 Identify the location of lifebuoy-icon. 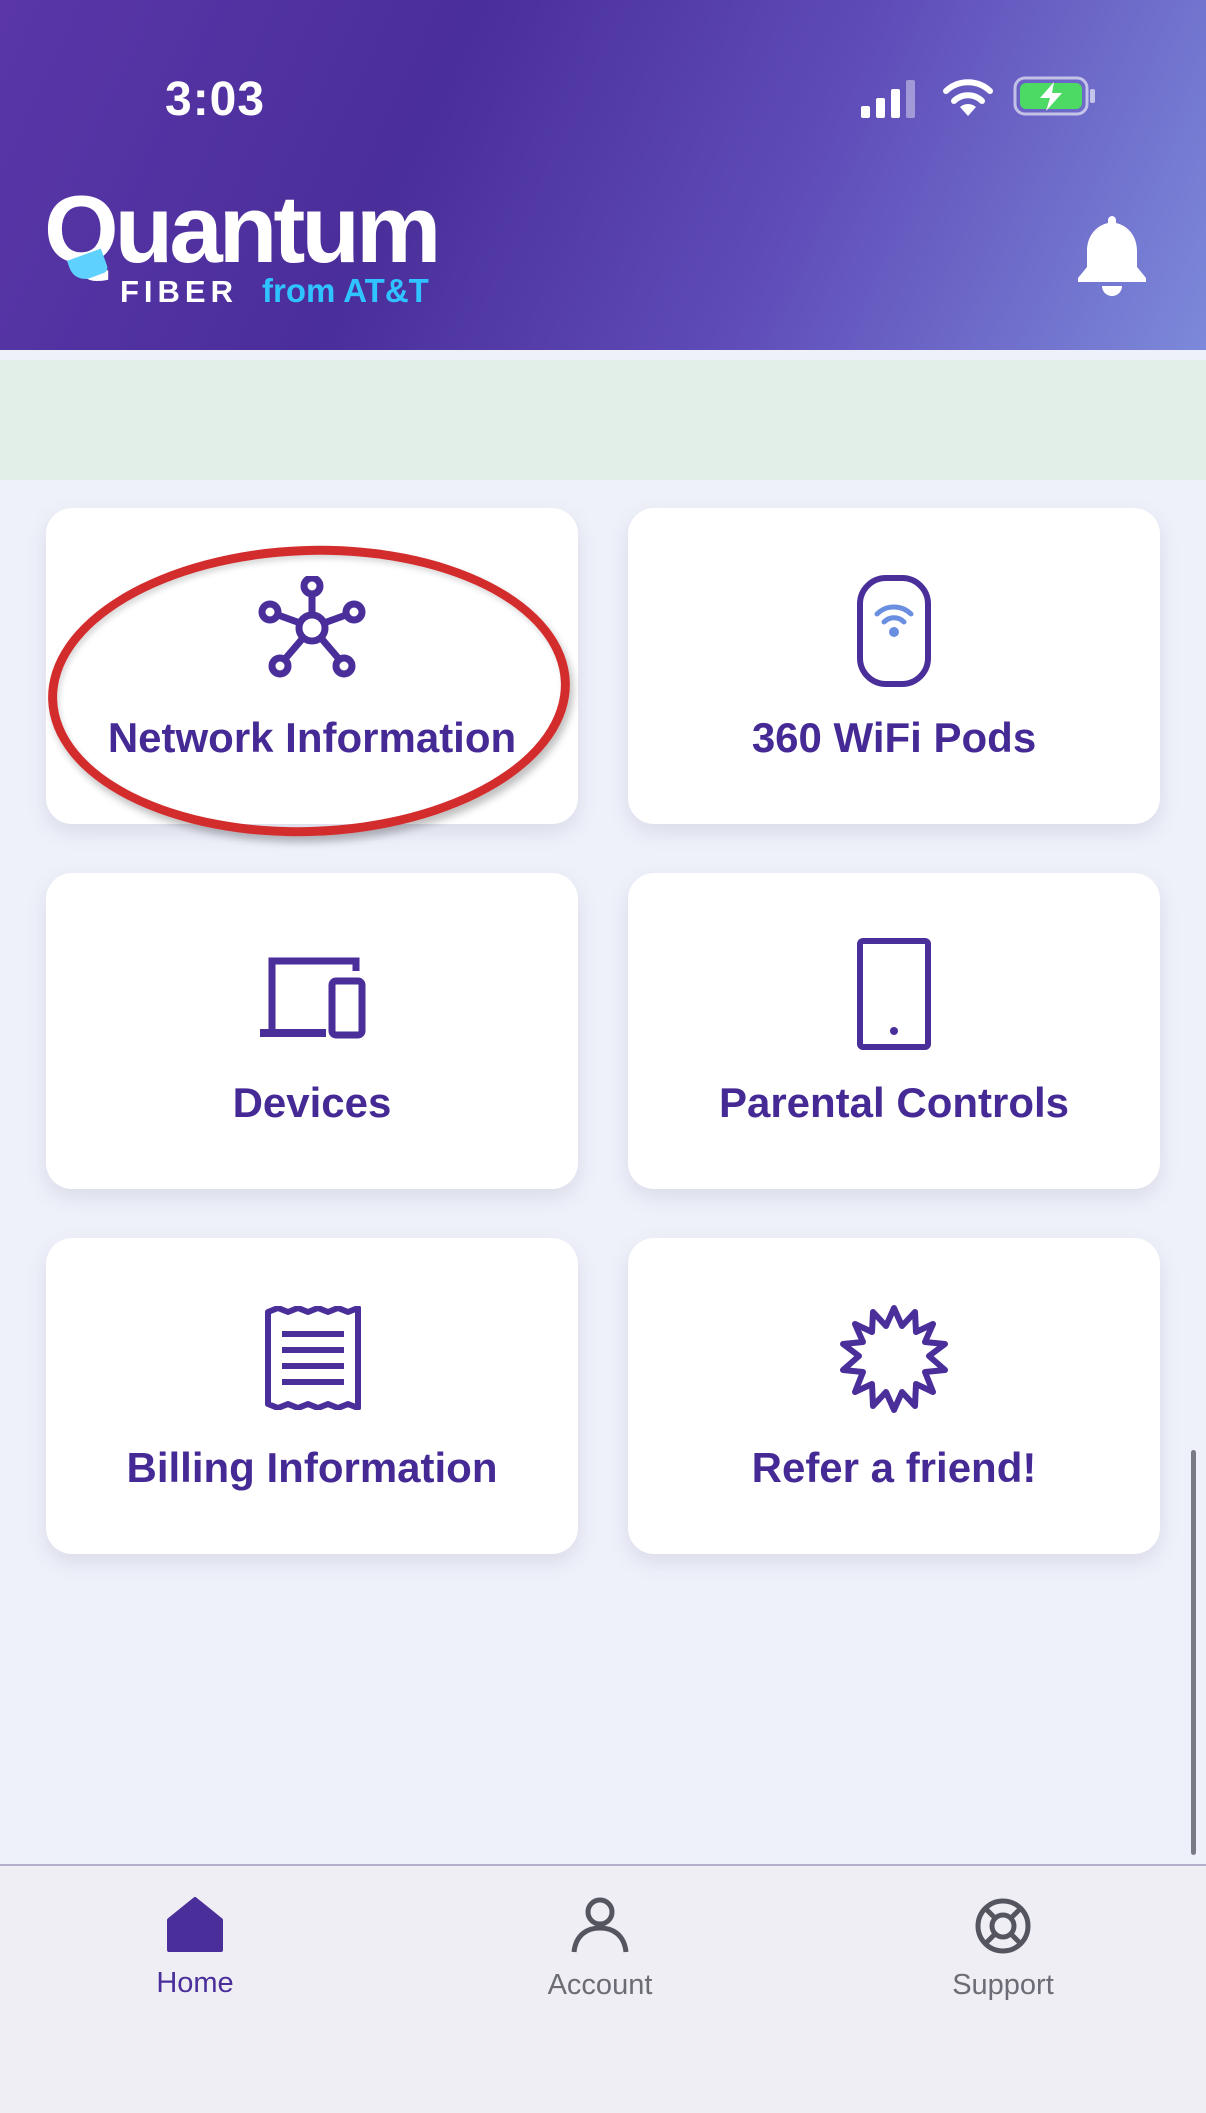
(1003, 1926).